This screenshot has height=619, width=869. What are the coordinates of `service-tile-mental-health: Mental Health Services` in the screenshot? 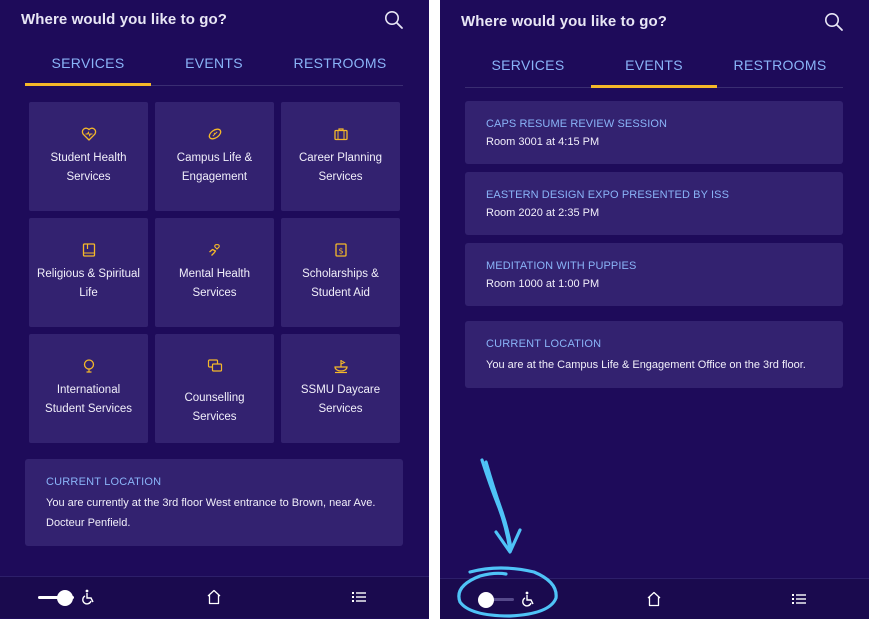 It's located at (214, 272).